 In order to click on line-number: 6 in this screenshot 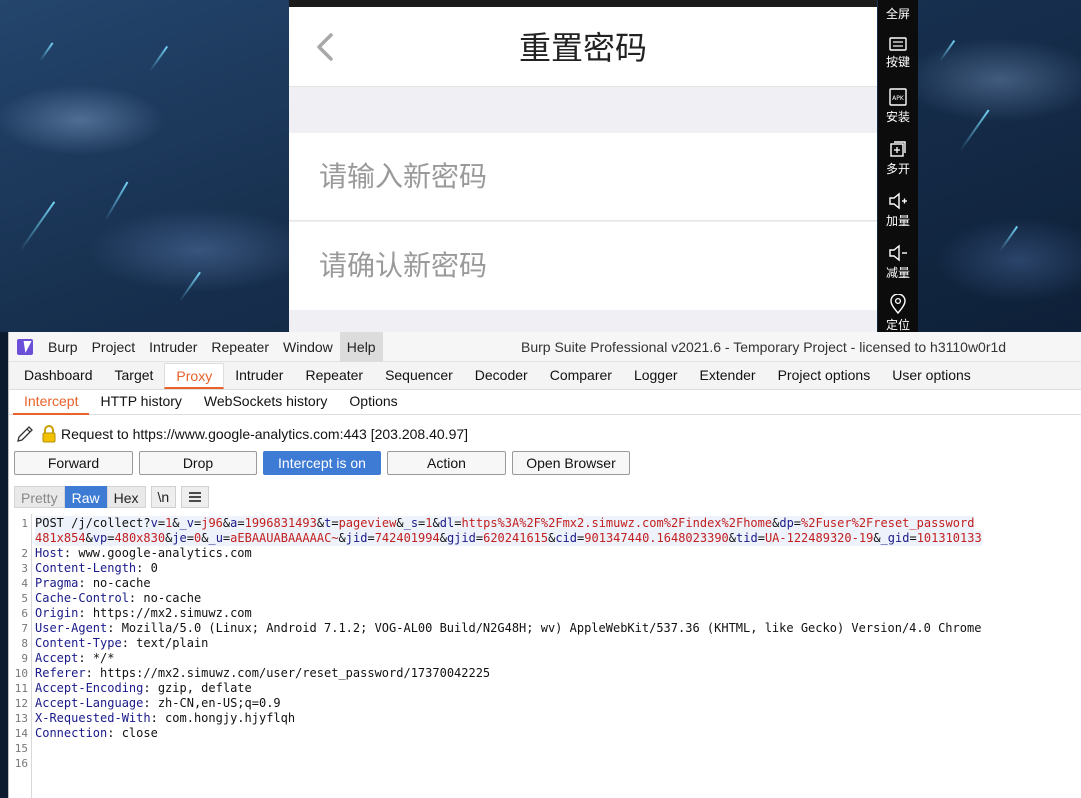, I will do `click(24, 613)`.